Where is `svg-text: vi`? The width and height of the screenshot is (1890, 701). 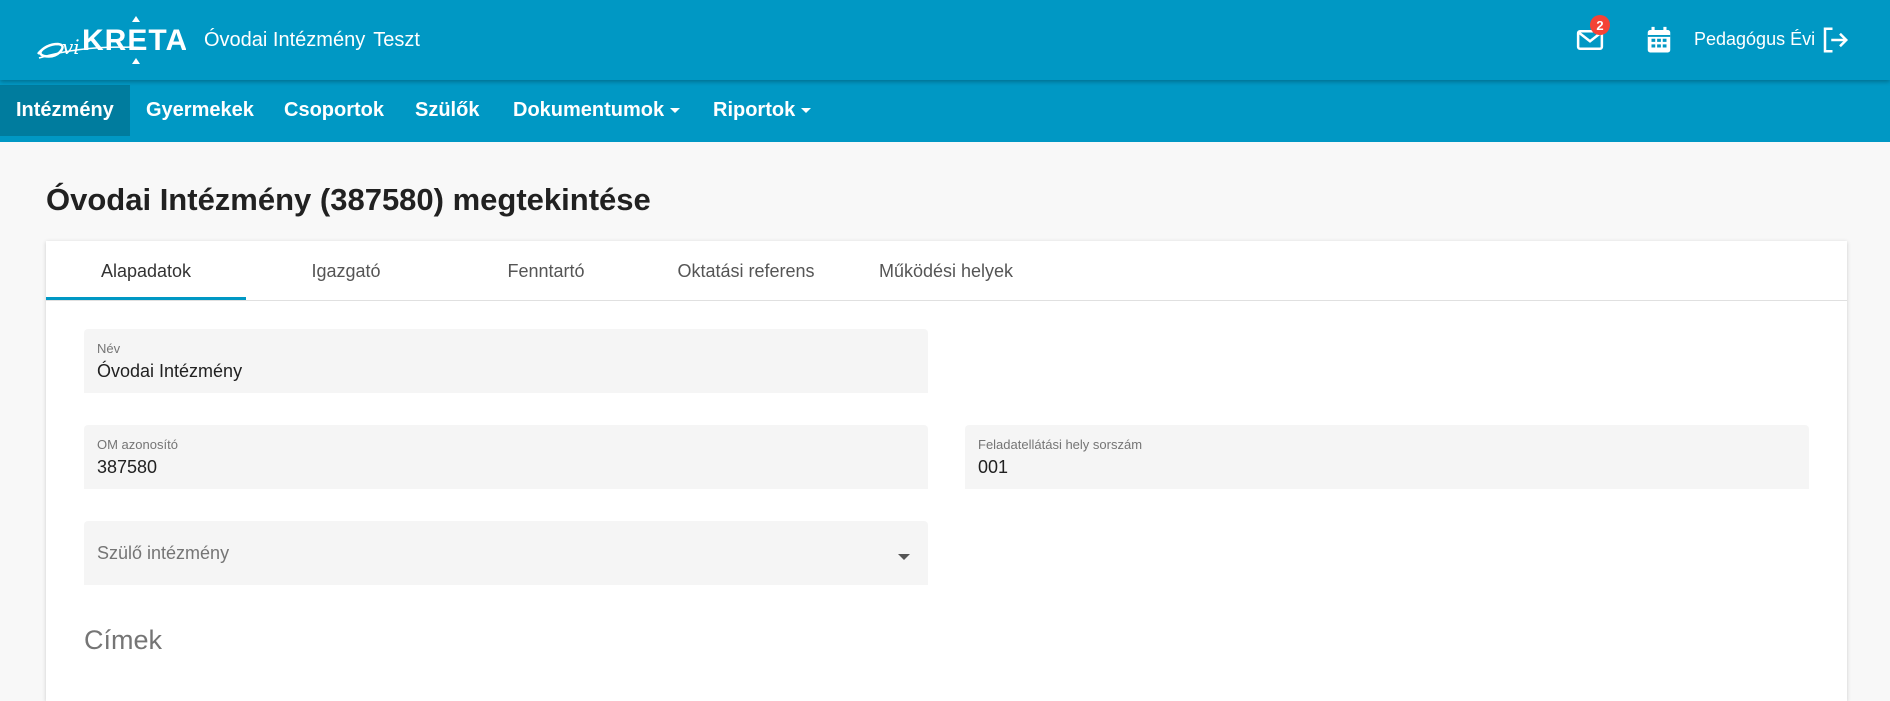
svg-text: vi is located at coordinates (71, 47).